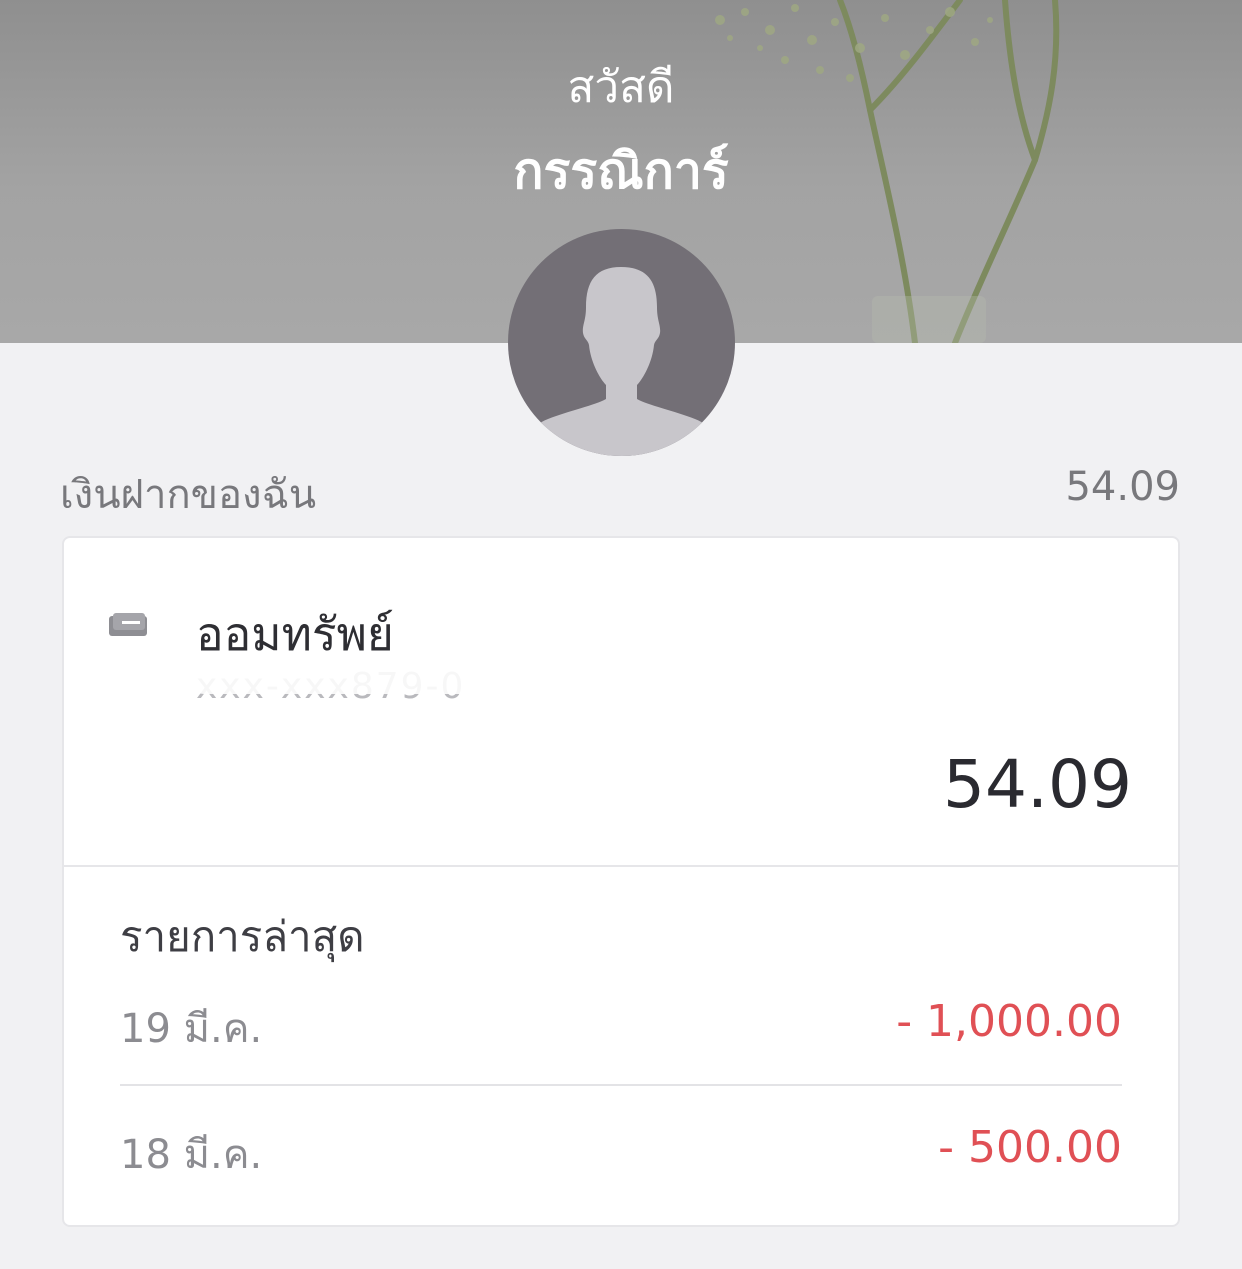 This screenshot has width=1242, height=1269. Describe the element at coordinates (1037, 784) in the screenshot. I see `account-balance: 54.09` at that location.